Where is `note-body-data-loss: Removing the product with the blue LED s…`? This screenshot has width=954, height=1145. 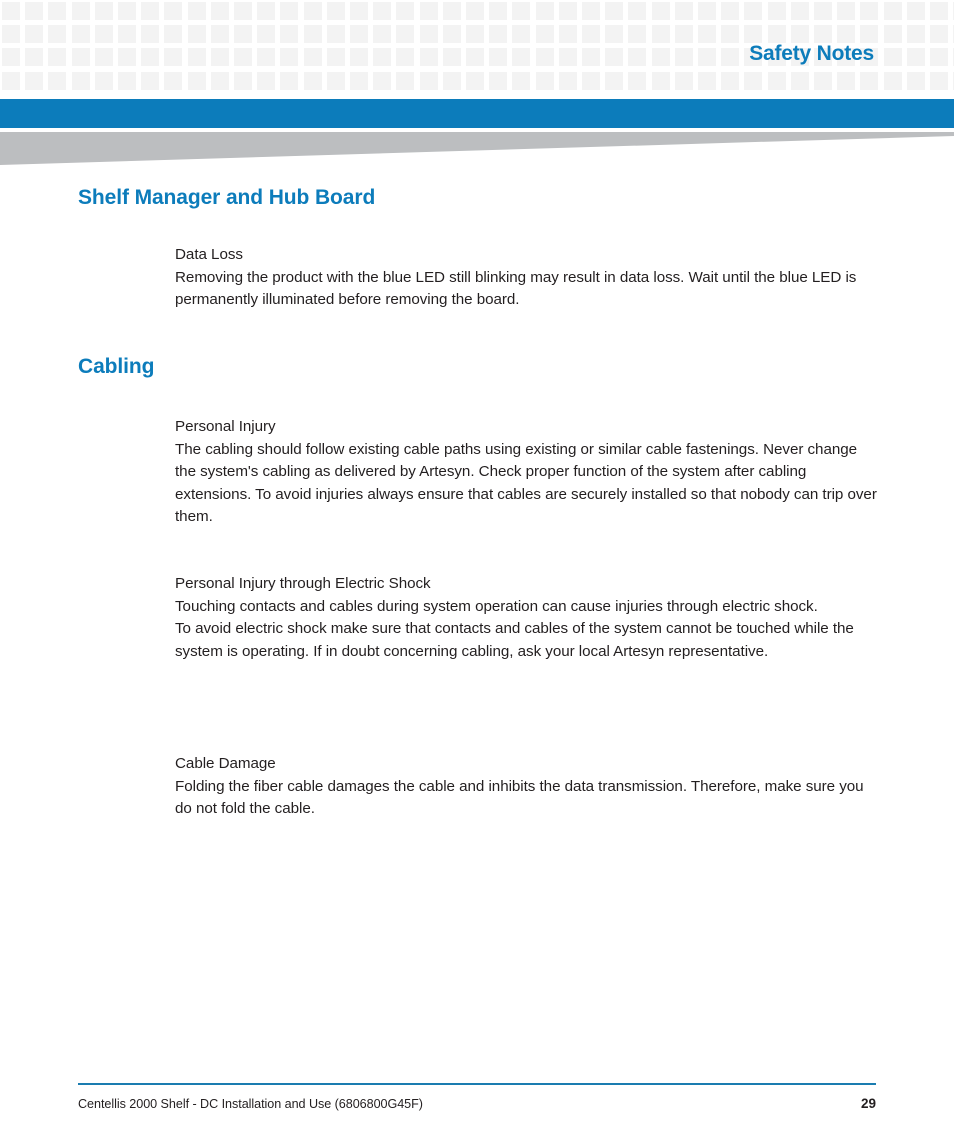
note-body-data-loss: Removing the product with the blue LED s… is located at coordinates (516, 288).